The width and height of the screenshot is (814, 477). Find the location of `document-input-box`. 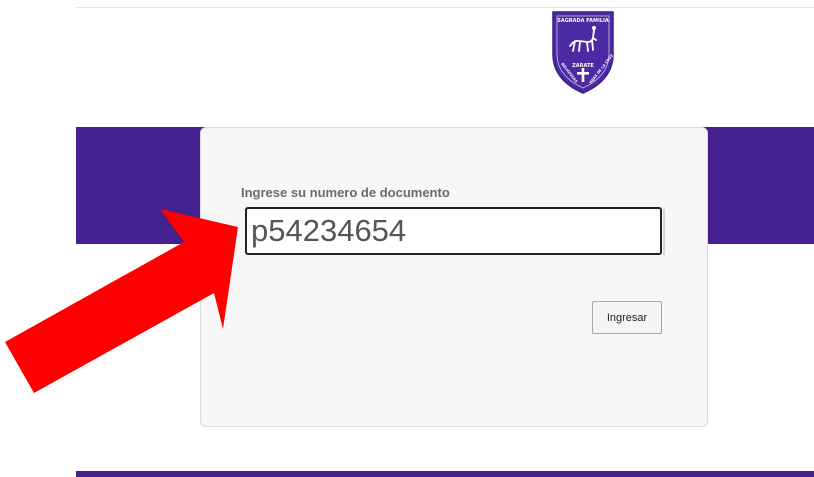

document-input-box is located at coordinates (453, 231).